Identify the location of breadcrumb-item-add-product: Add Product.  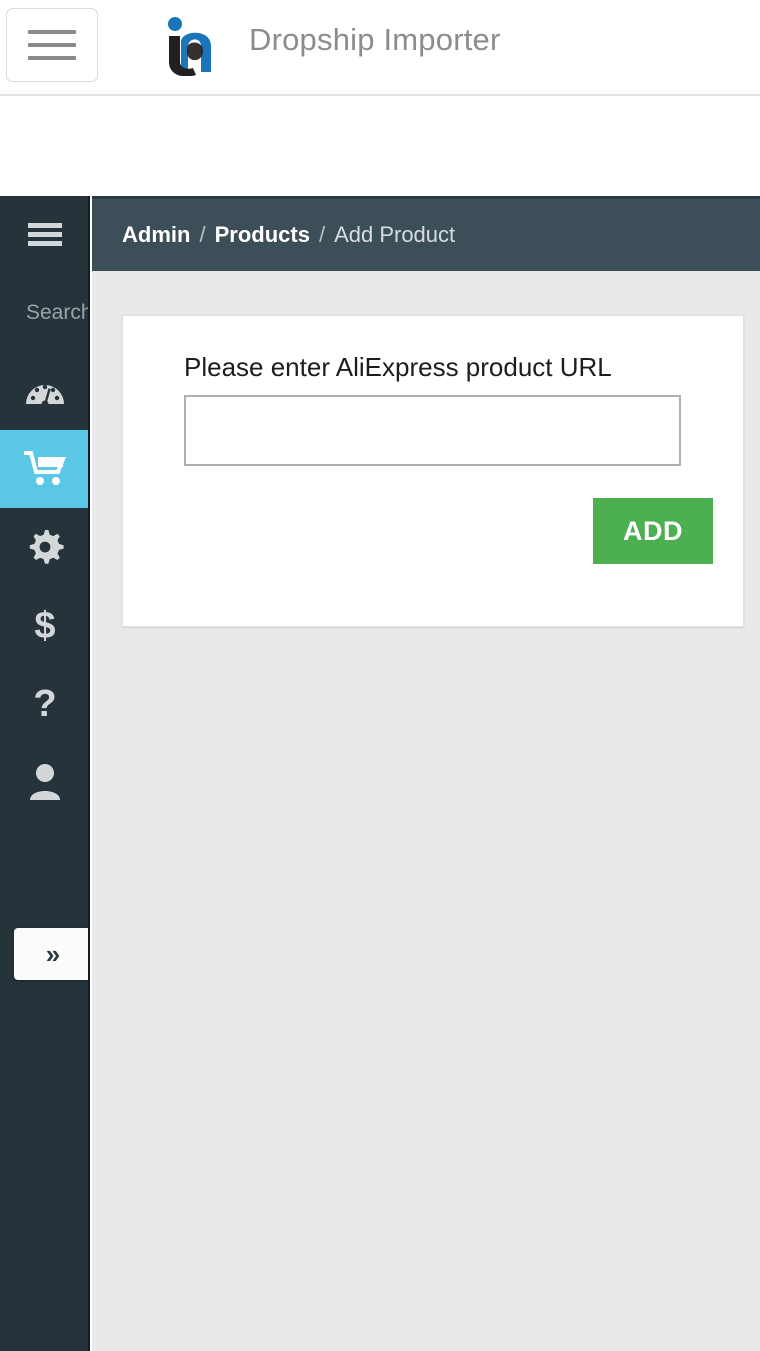
(395, 234).